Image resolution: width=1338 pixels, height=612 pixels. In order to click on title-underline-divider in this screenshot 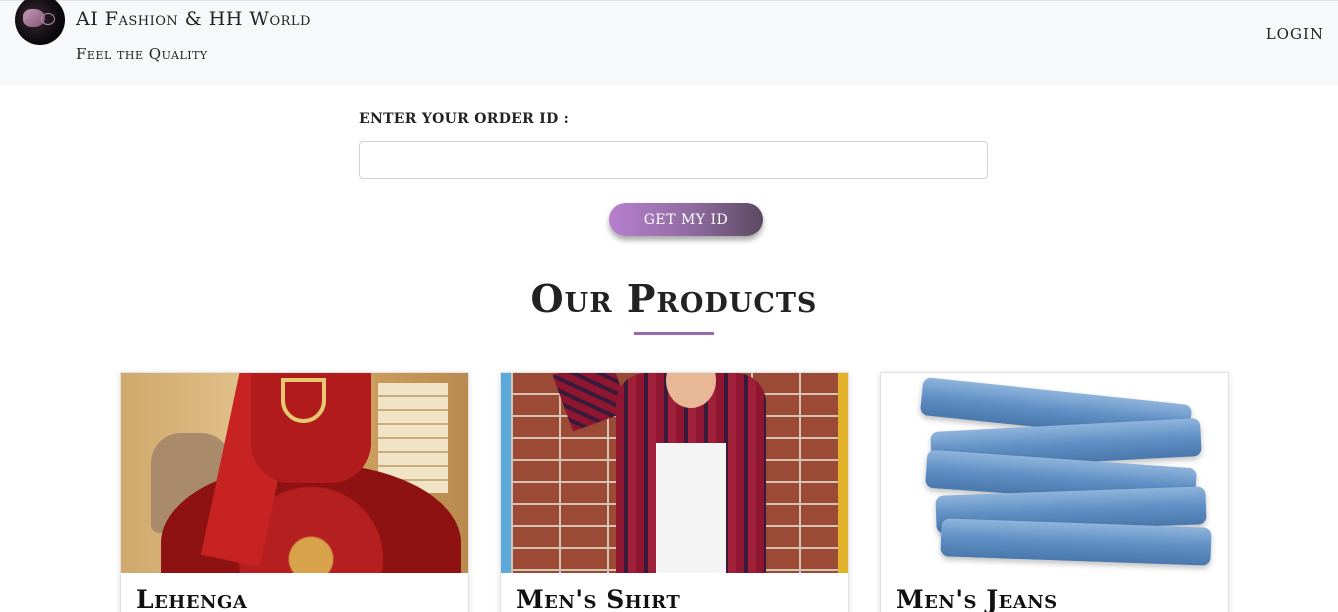, I will do `click(674, 333)`.